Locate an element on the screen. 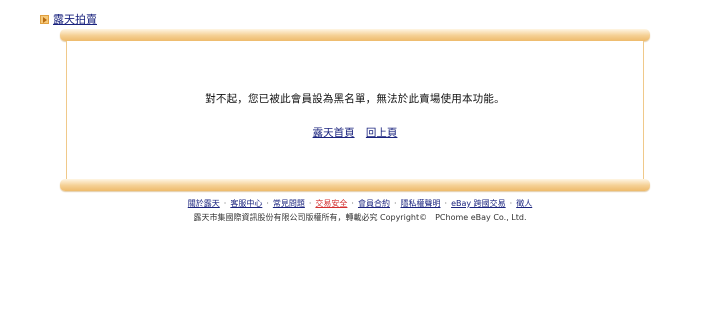 Image resolution: width=720 pixels, height=324 pixels. footer-link-ebay-trade: eBay 跨國交易 is located at coordinates (478, 203).